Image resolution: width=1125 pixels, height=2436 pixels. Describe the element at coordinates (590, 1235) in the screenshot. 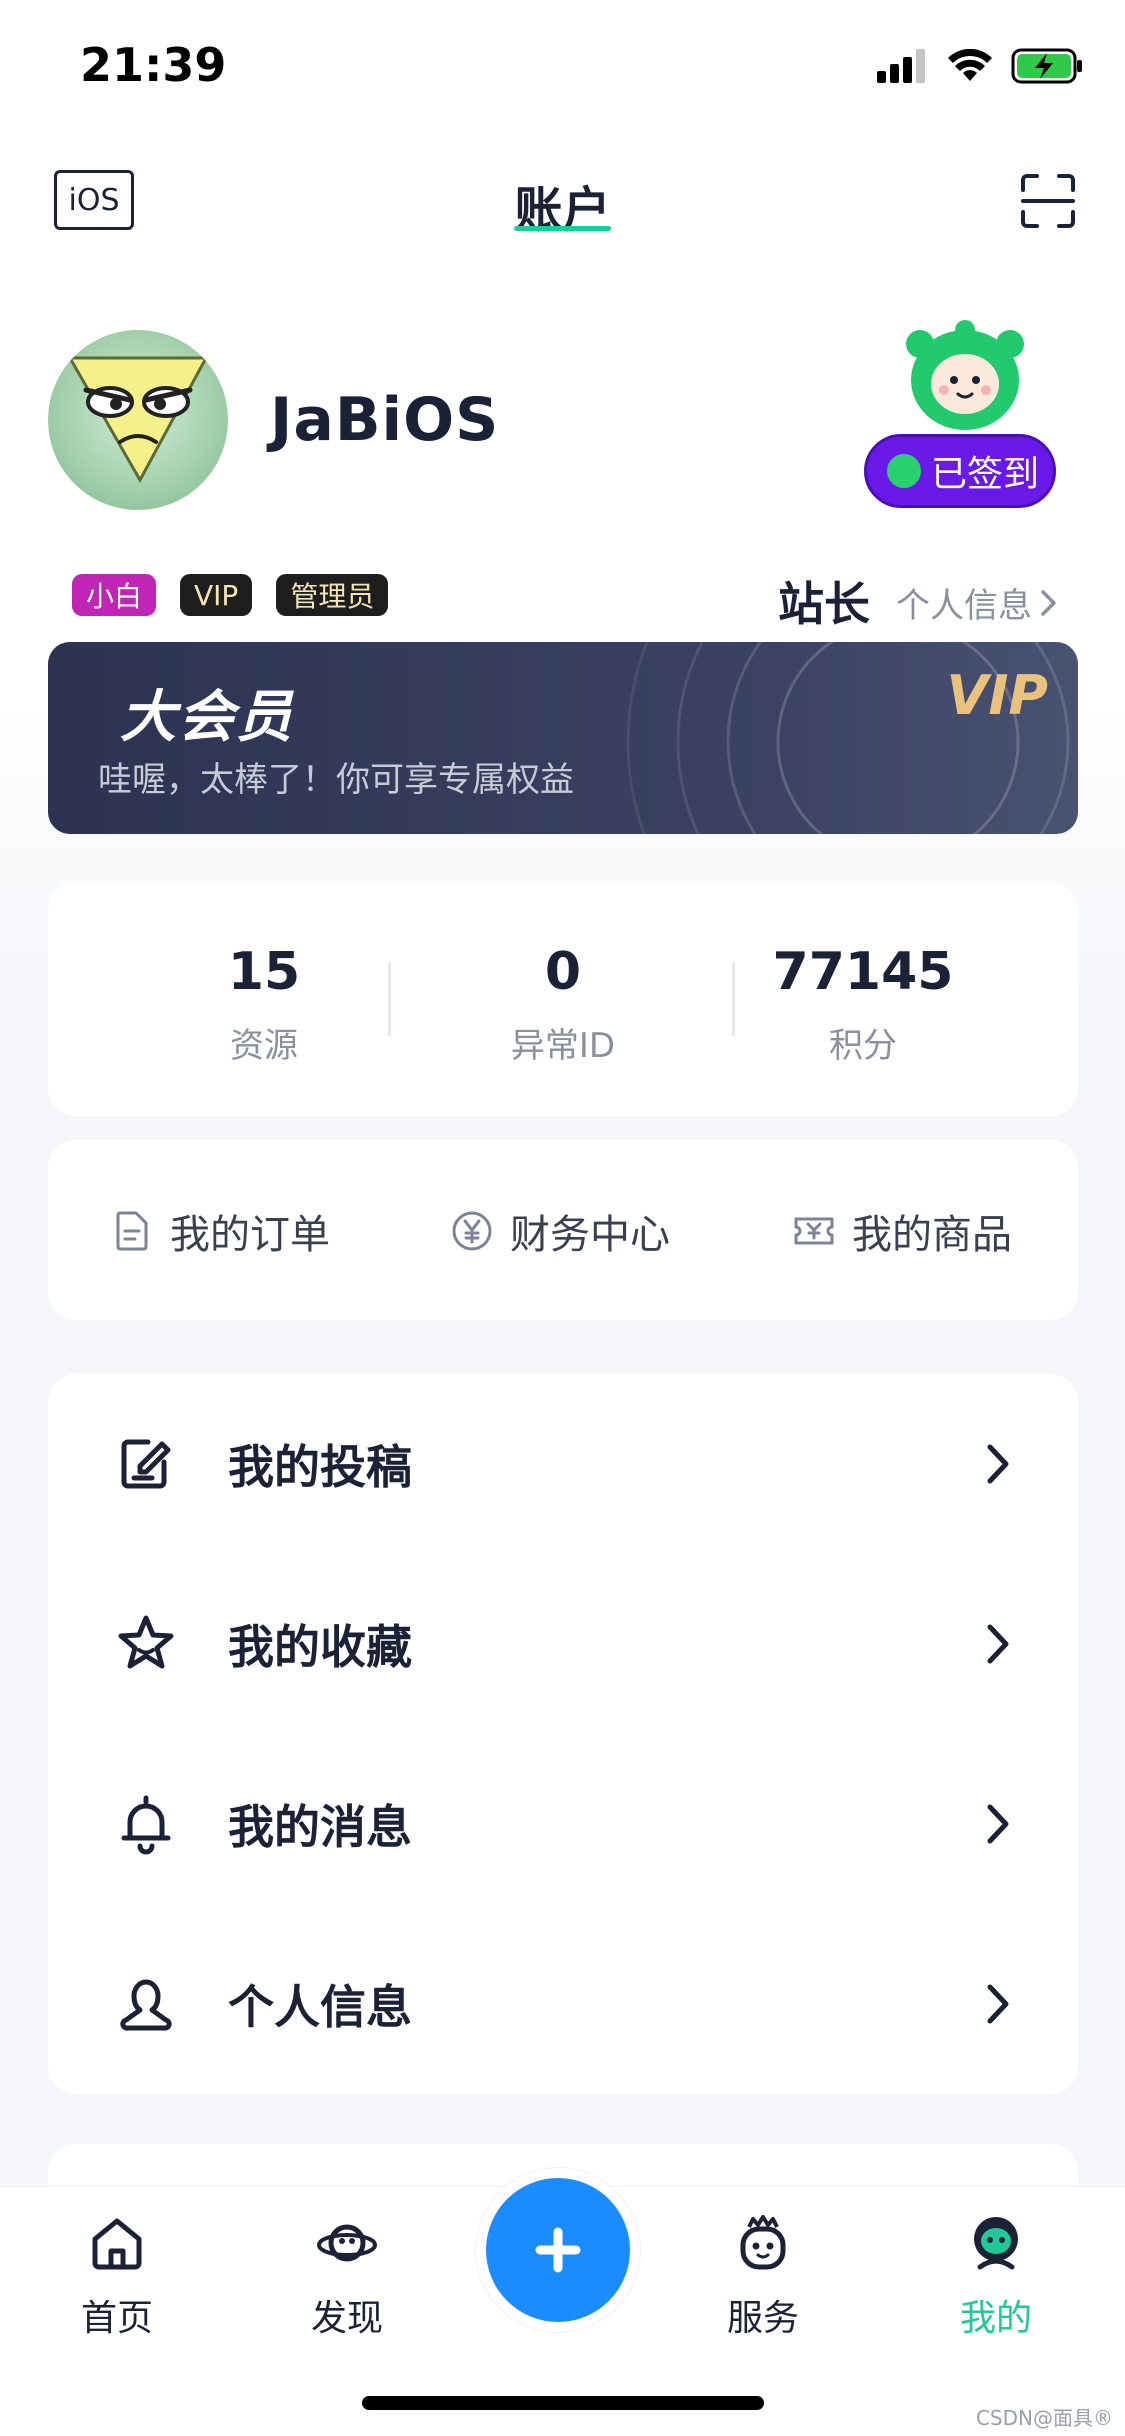

I see `quick-link-label: 财务中心` at that location.